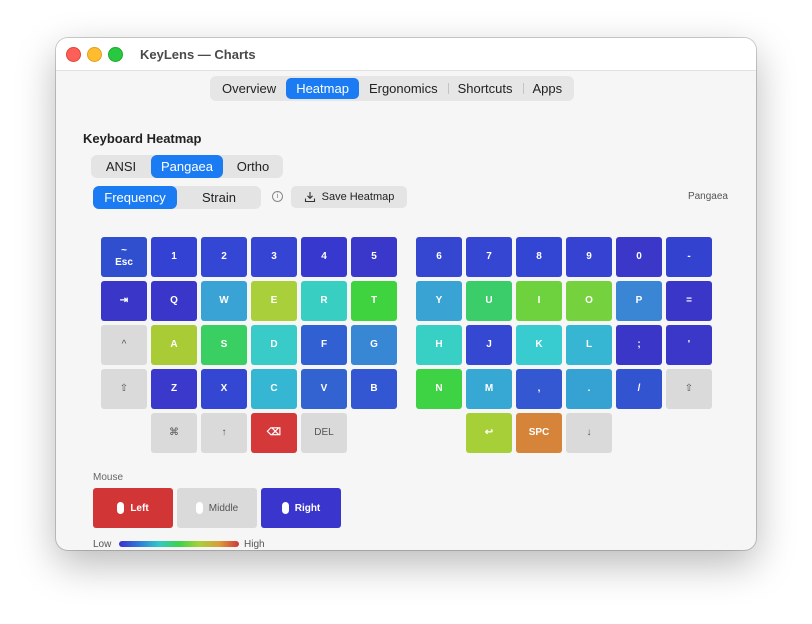 This screenshot has height=624, width=812. Describe the element at coordinates (277, 196) in the screenshot. I see `info-circle-icon: i` at that location.